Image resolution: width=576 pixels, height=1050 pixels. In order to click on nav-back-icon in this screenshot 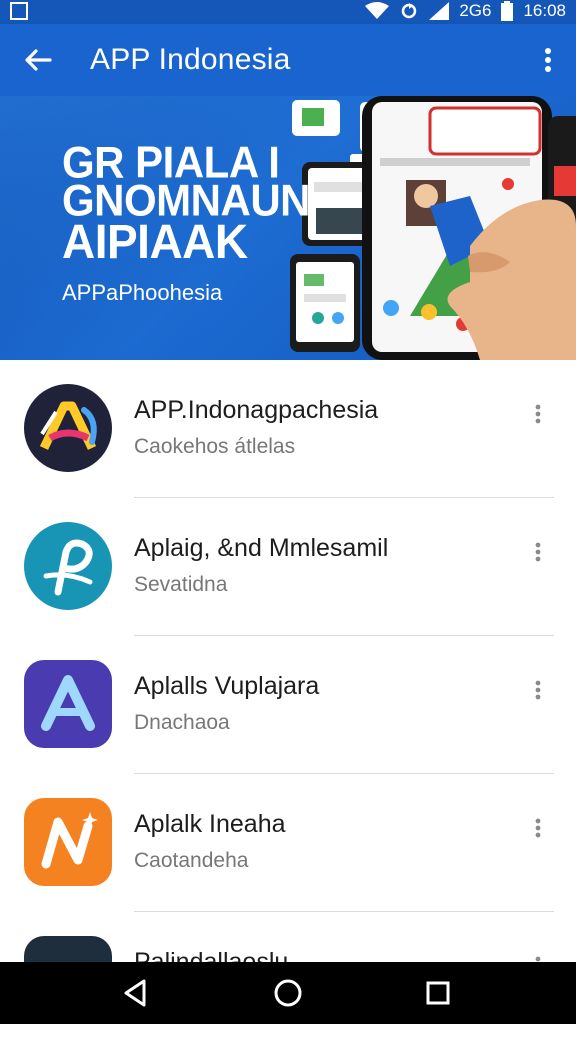, I will do `click(136, 993)`.